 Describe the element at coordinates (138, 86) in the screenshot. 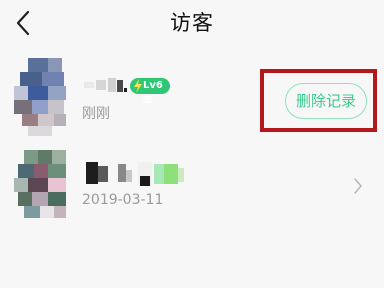

I see `lightning-icon` at that location.